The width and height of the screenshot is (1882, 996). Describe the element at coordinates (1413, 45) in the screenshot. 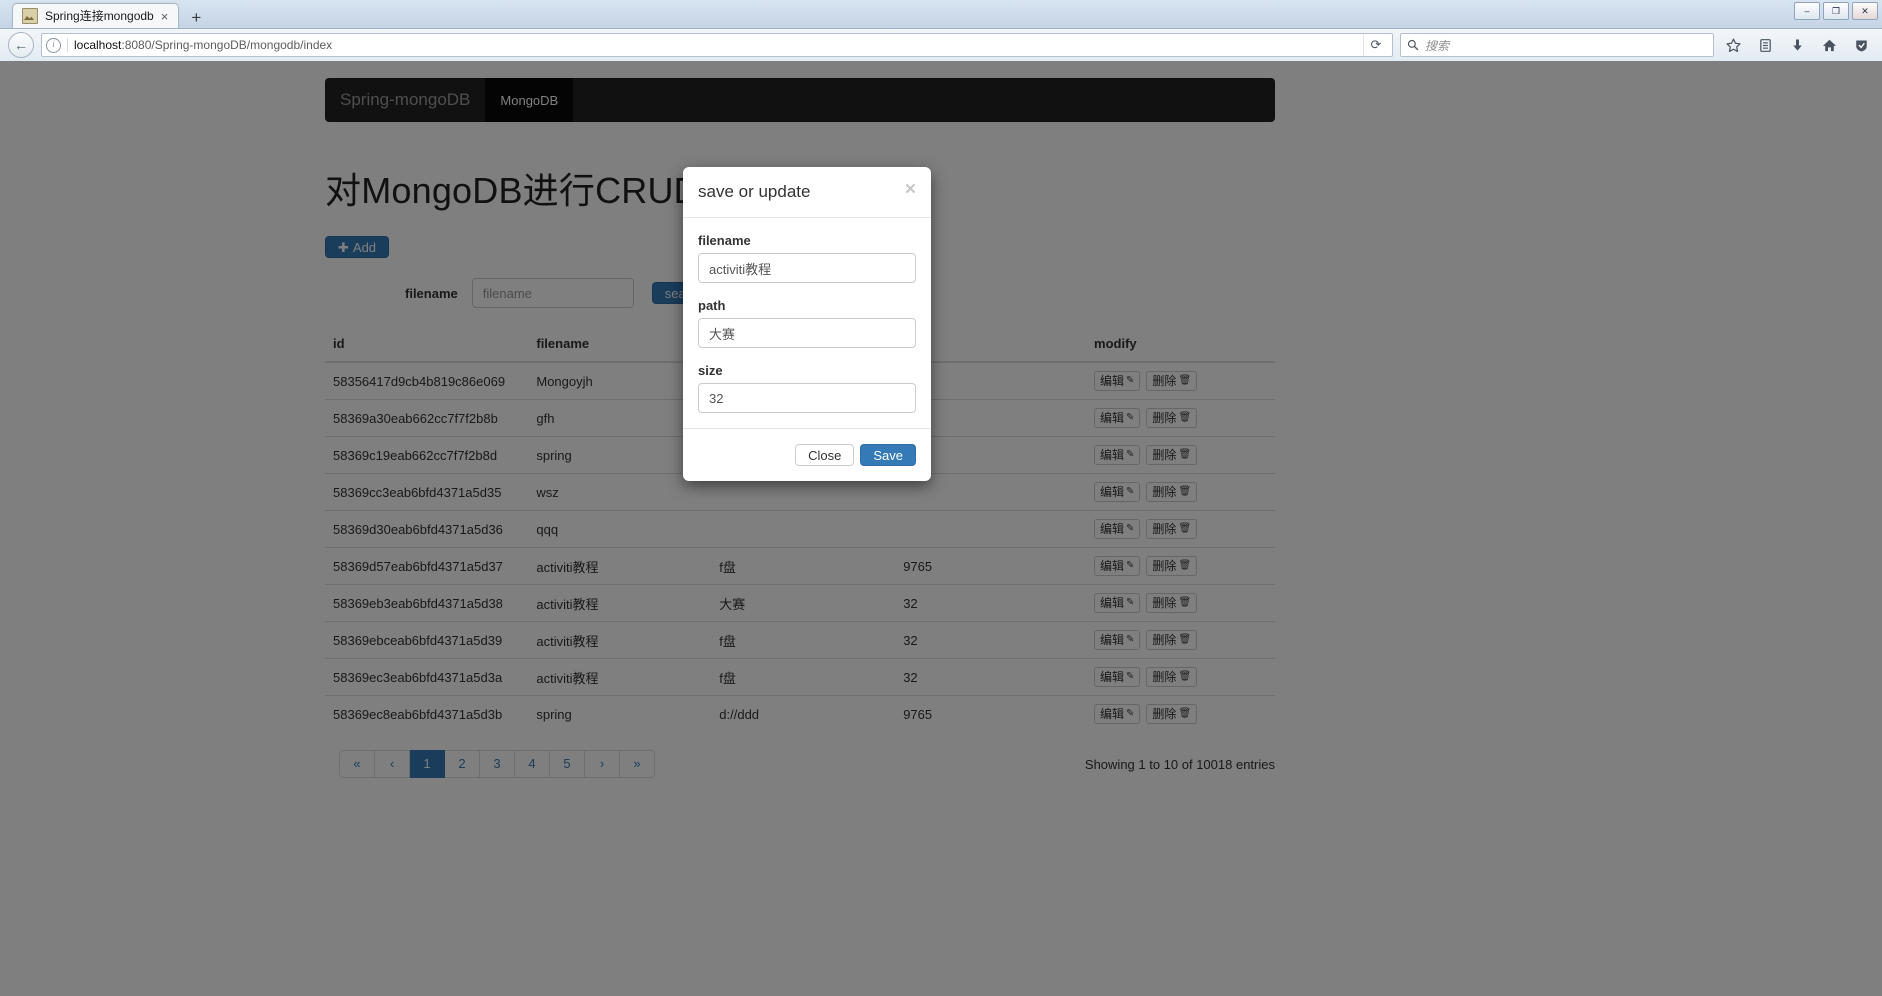

I see `search-icon` at that location.